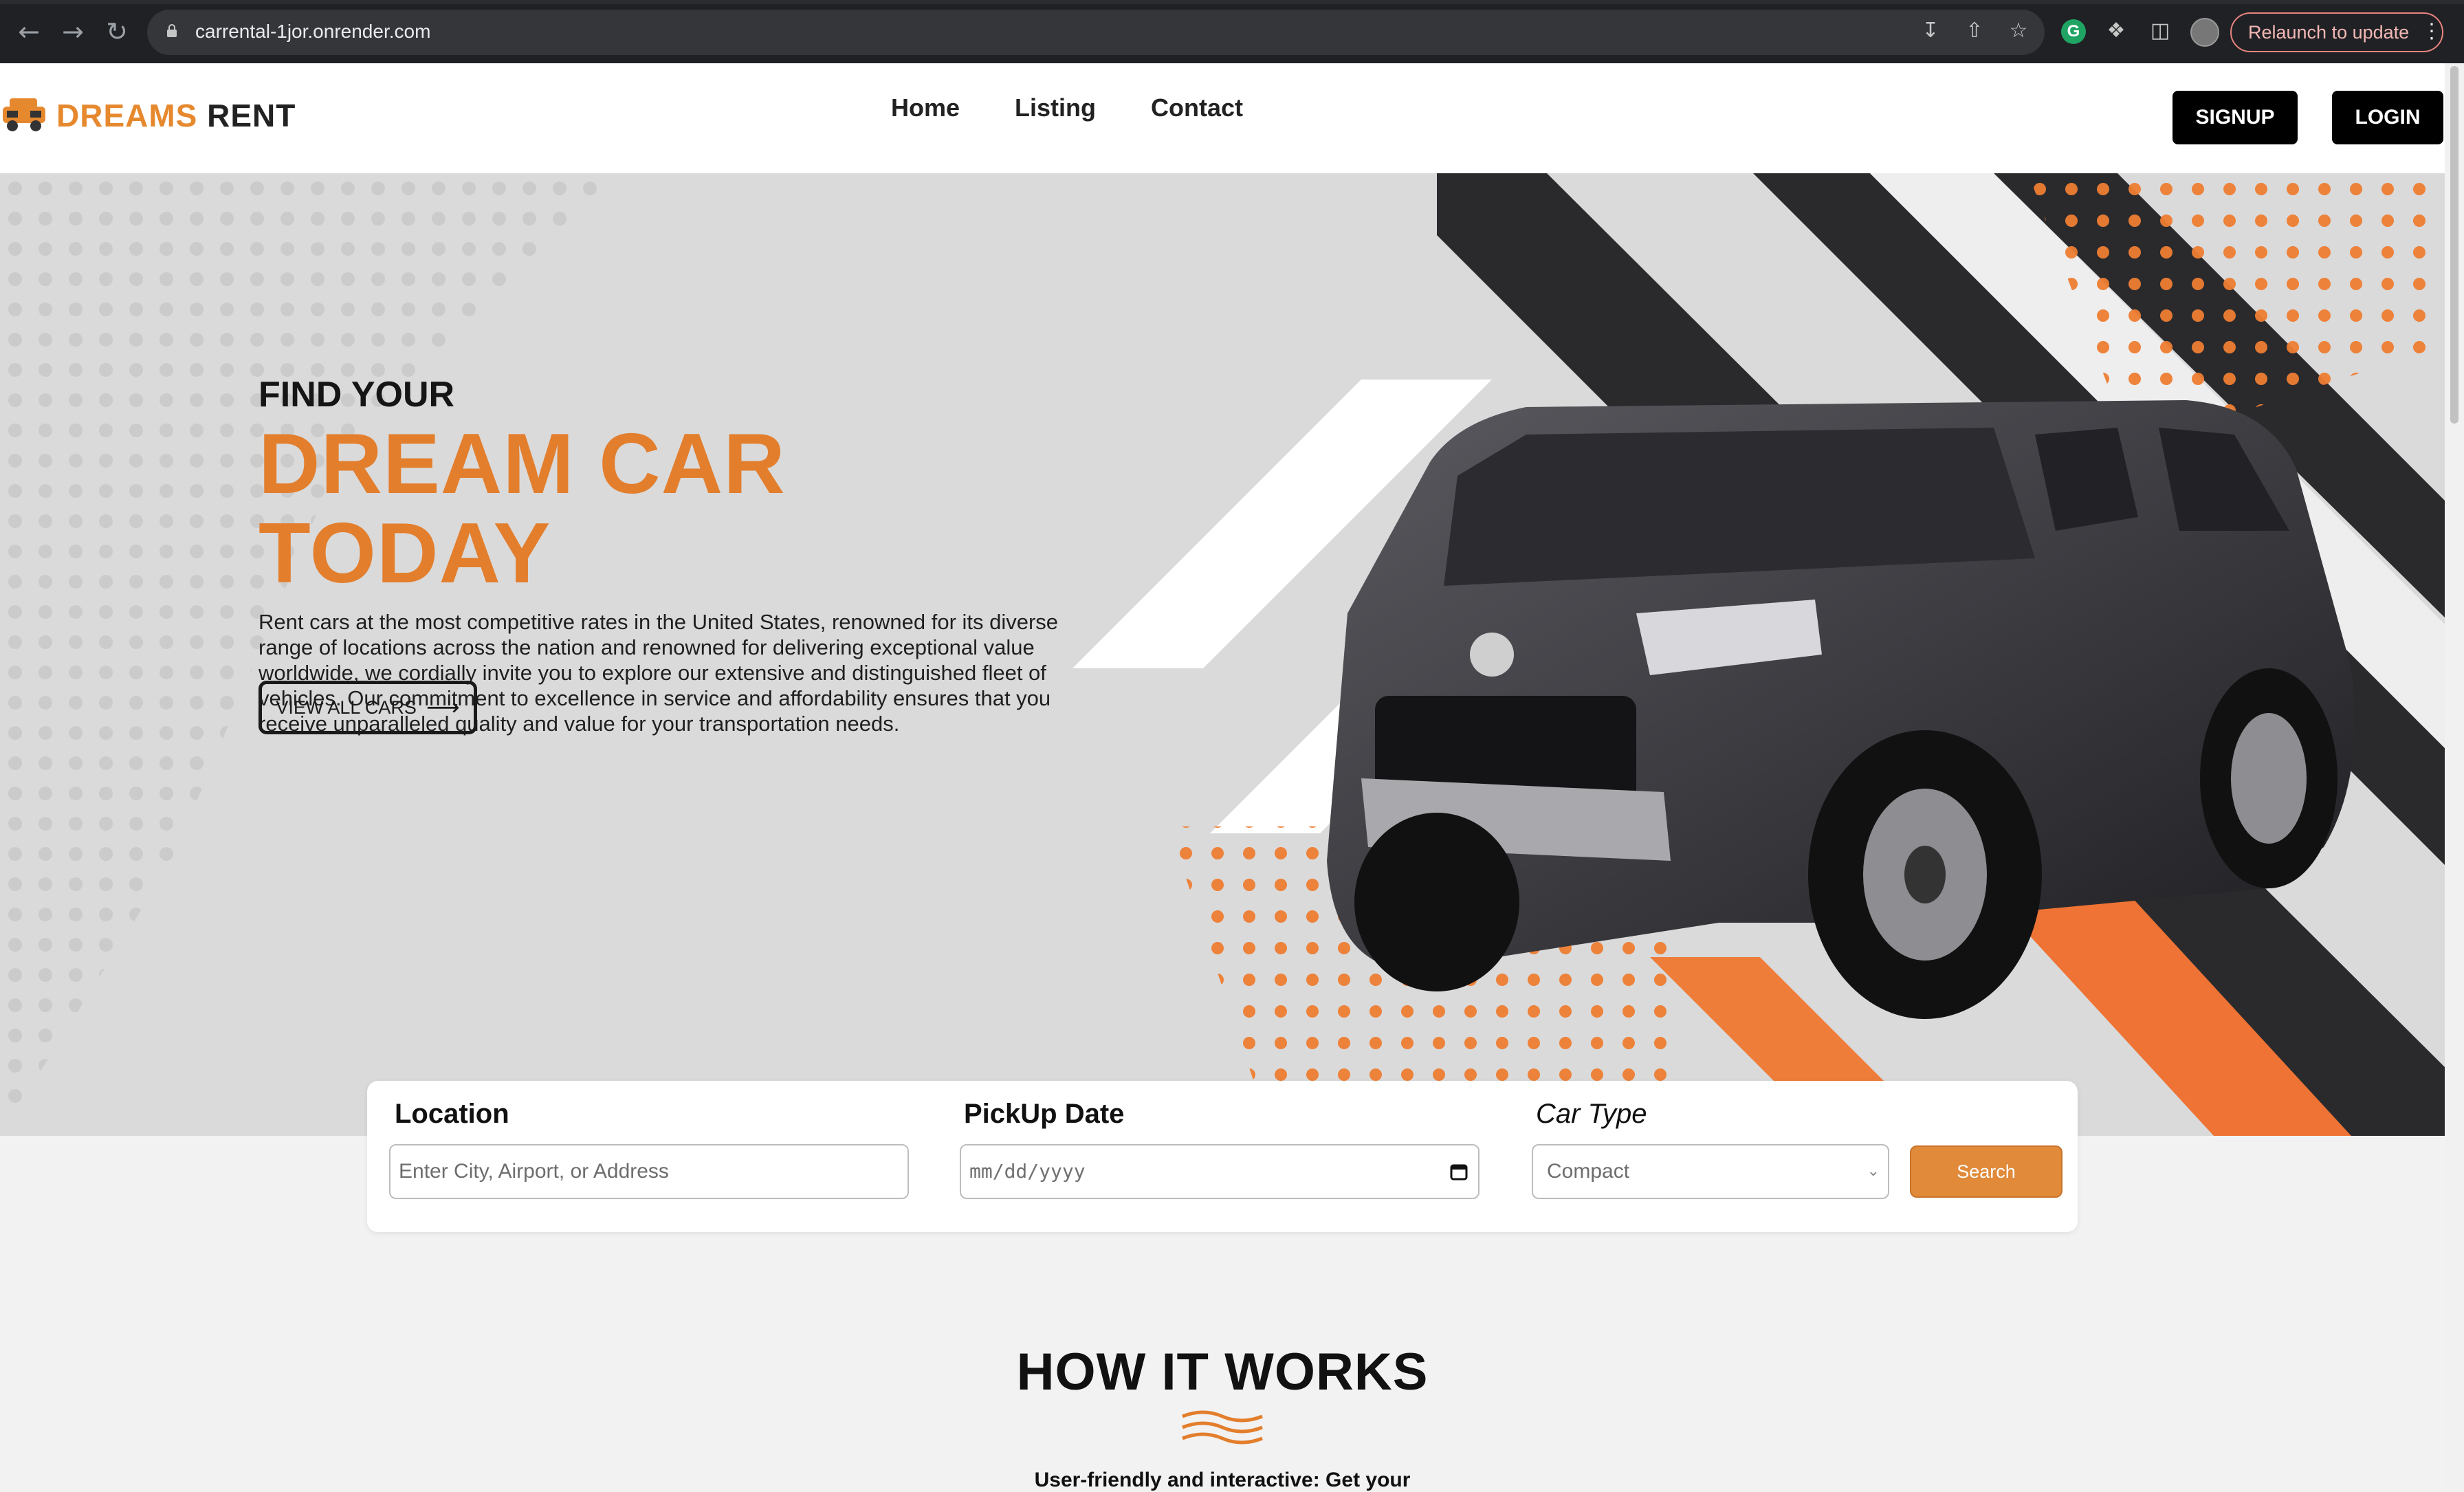  What do you see at coordinates (522, 510) in the screenshot?
I see `hero-headline: DREAM CAR TODAY` at bounding box center [522, 510].